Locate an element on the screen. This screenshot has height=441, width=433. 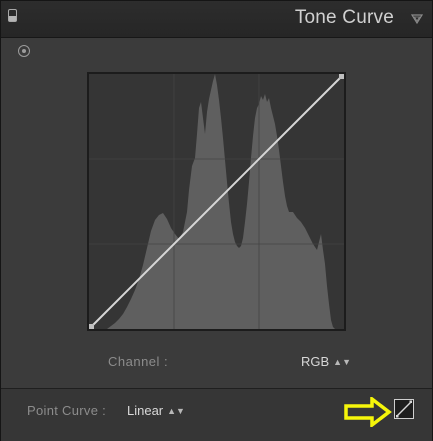
channel-select: RGB ▲▼ is located at coordinates (326, 361).